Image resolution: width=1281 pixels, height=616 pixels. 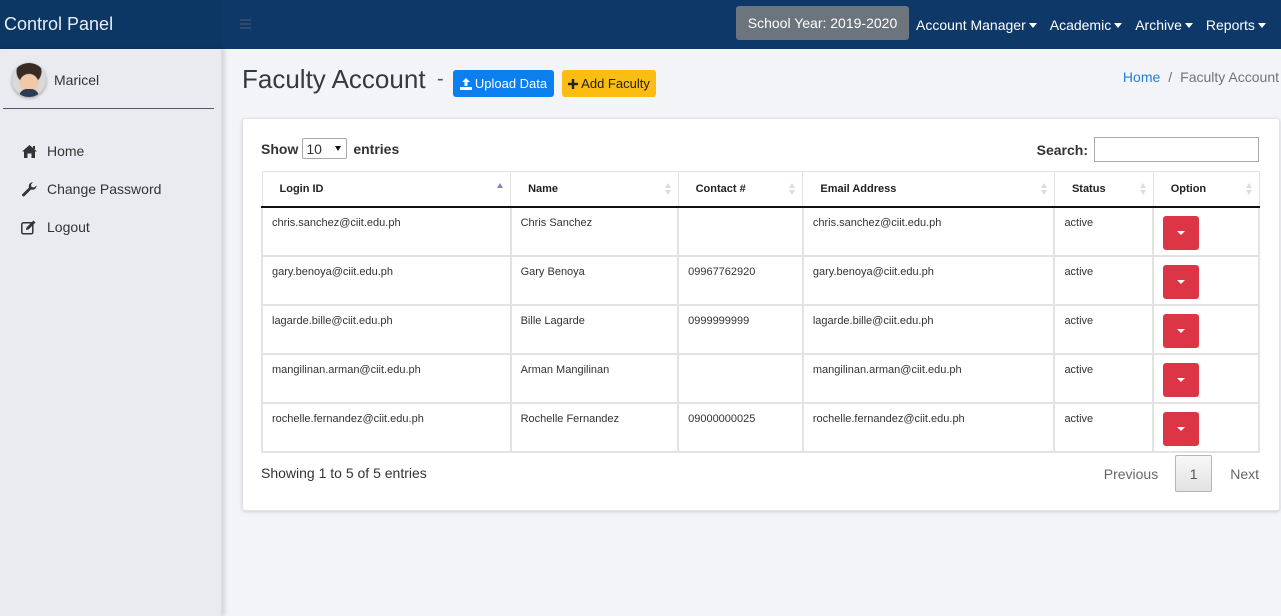 What do you see at coordinates (573, 83) in the screenshot?
I see `plus-icon` at bounding box center [573, 83].